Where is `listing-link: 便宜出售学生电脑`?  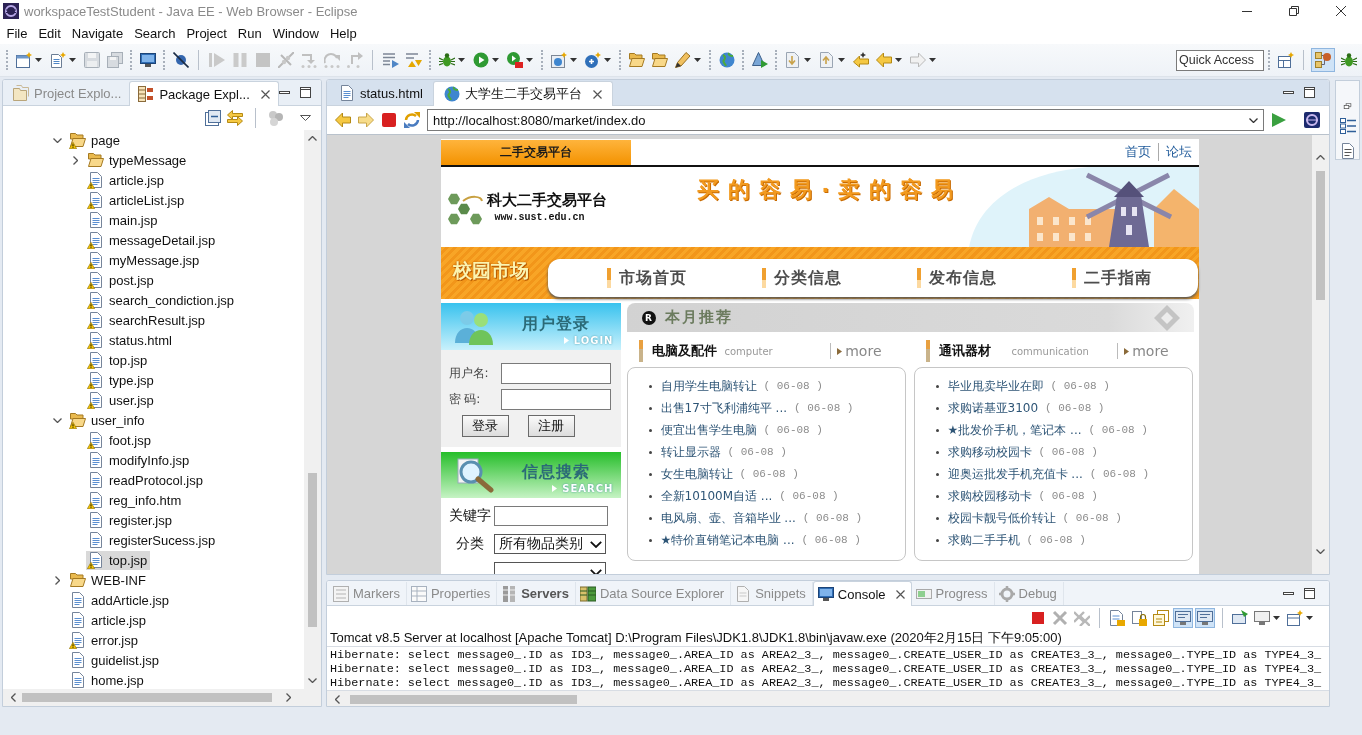 listing-link: 便宜出售学生电脑 is located at coordinates (708, 430).